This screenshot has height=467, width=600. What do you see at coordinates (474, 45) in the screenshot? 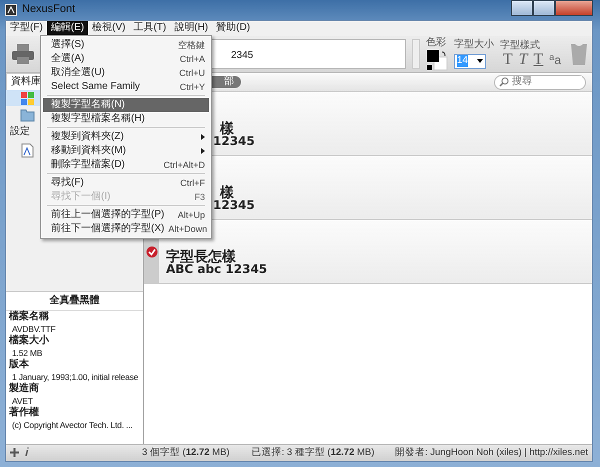
I see `font-size-label: 字型大小` at bounding box center [474, 45].